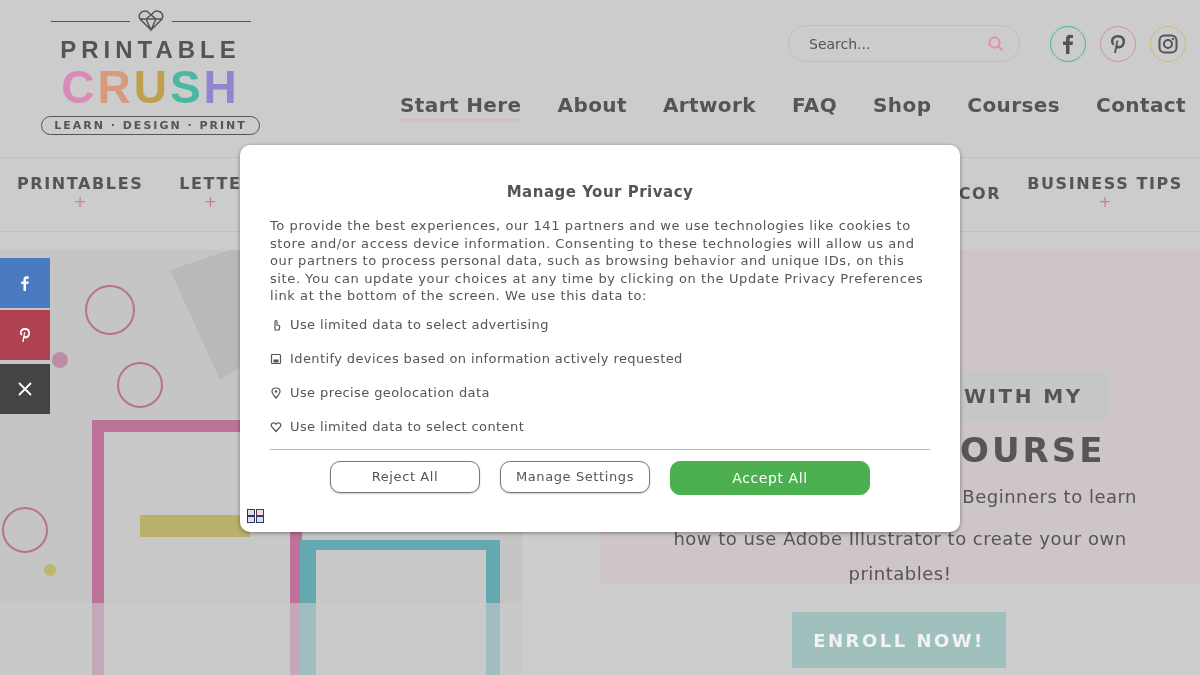 The width and height of the screenshot is (1200, 675). I want to click on dialog-button: Manage Settings, so click(575, 476).